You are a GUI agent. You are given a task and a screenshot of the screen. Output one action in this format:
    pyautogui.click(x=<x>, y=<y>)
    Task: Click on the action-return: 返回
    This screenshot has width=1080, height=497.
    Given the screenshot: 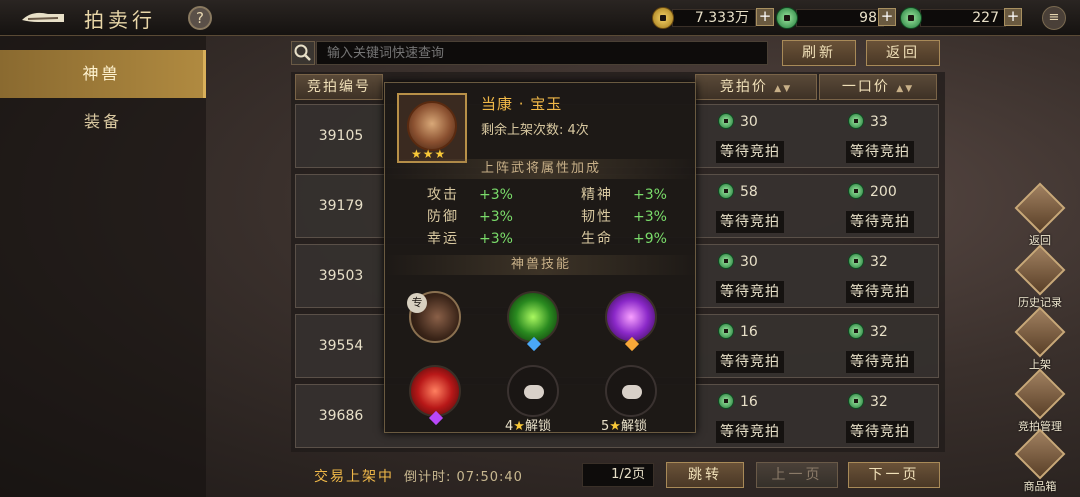 What is the action you would take?
    pyautogui.click(x=1040, y=215)
    